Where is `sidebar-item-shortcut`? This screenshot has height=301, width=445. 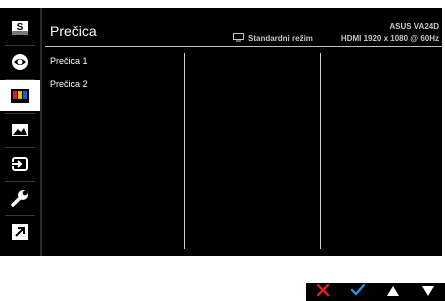 sidebar-item-shortcut is located at coordinates (20, 231).